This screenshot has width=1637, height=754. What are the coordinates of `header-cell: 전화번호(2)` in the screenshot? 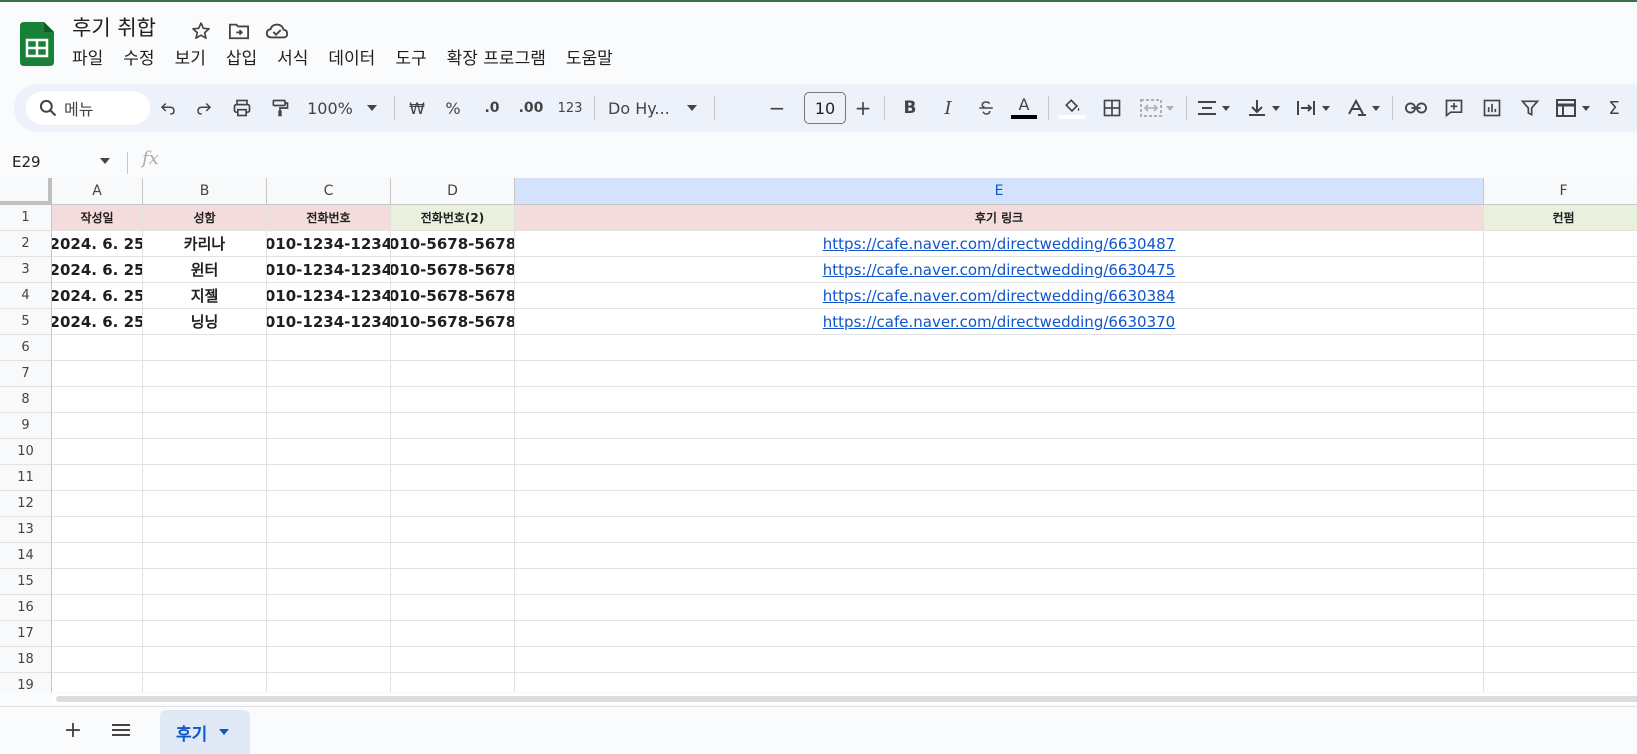 It's located at (453, 218).